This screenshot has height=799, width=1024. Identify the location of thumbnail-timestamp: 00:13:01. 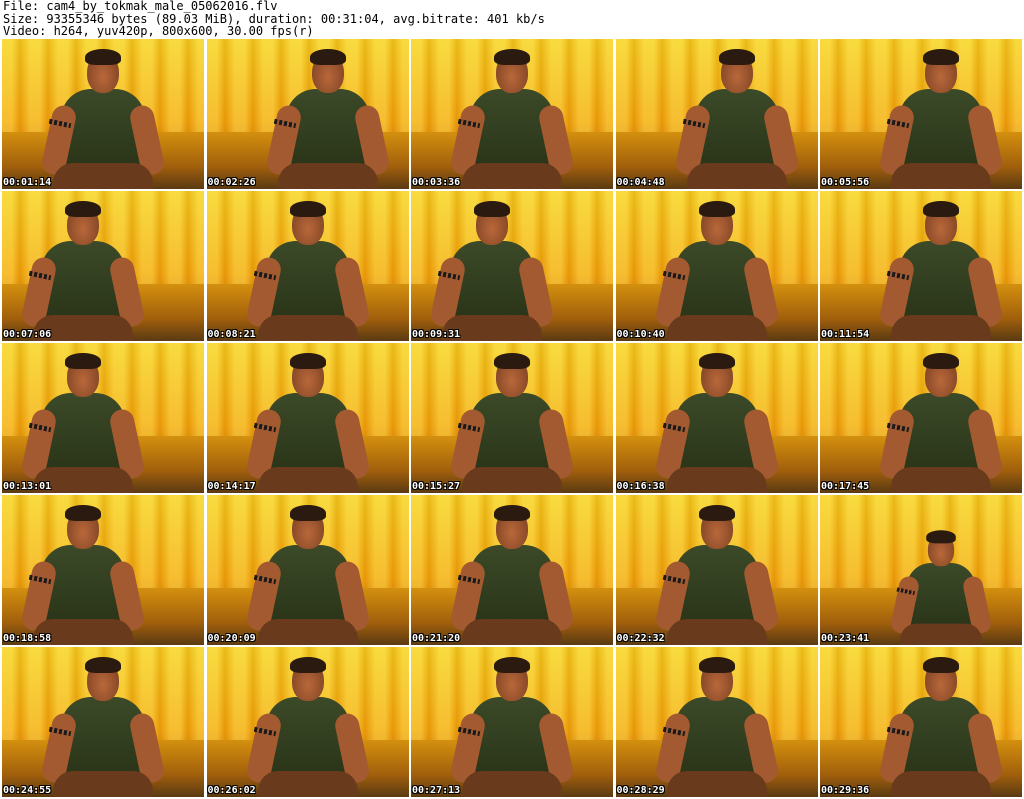
(27, 486).